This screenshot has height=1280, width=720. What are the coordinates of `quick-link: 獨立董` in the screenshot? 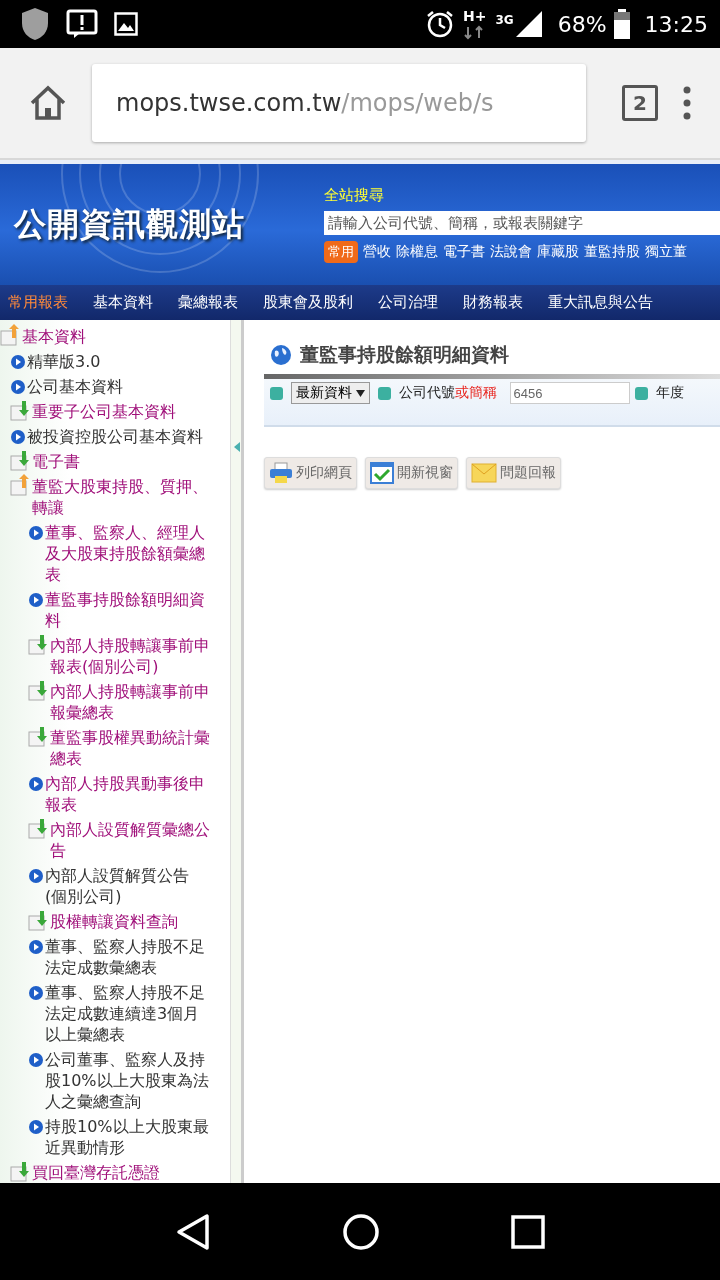 It's located at (666, 252).